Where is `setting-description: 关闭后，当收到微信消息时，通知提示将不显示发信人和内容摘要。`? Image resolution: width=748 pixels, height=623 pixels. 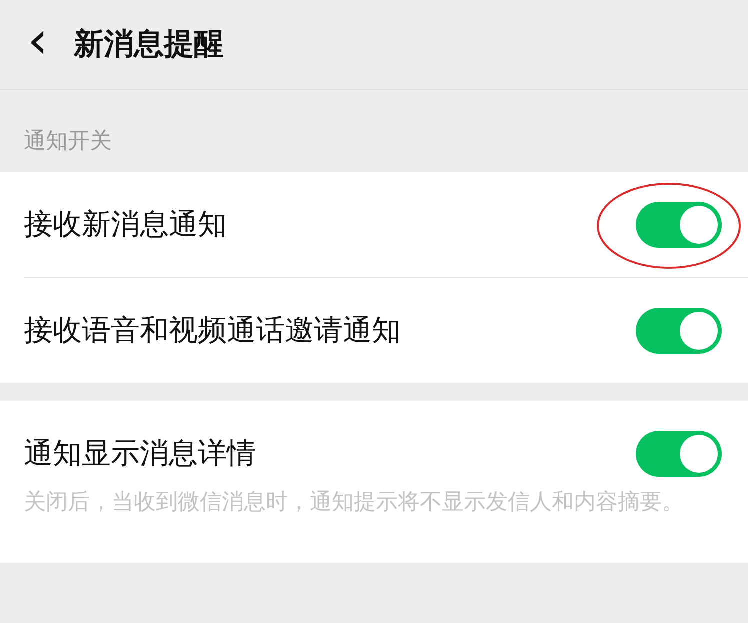
setting-description: 关闭后，当收到微信消息时，通知提示将不显示发信人和内容摘要。 is located at coordinates (354, 503).